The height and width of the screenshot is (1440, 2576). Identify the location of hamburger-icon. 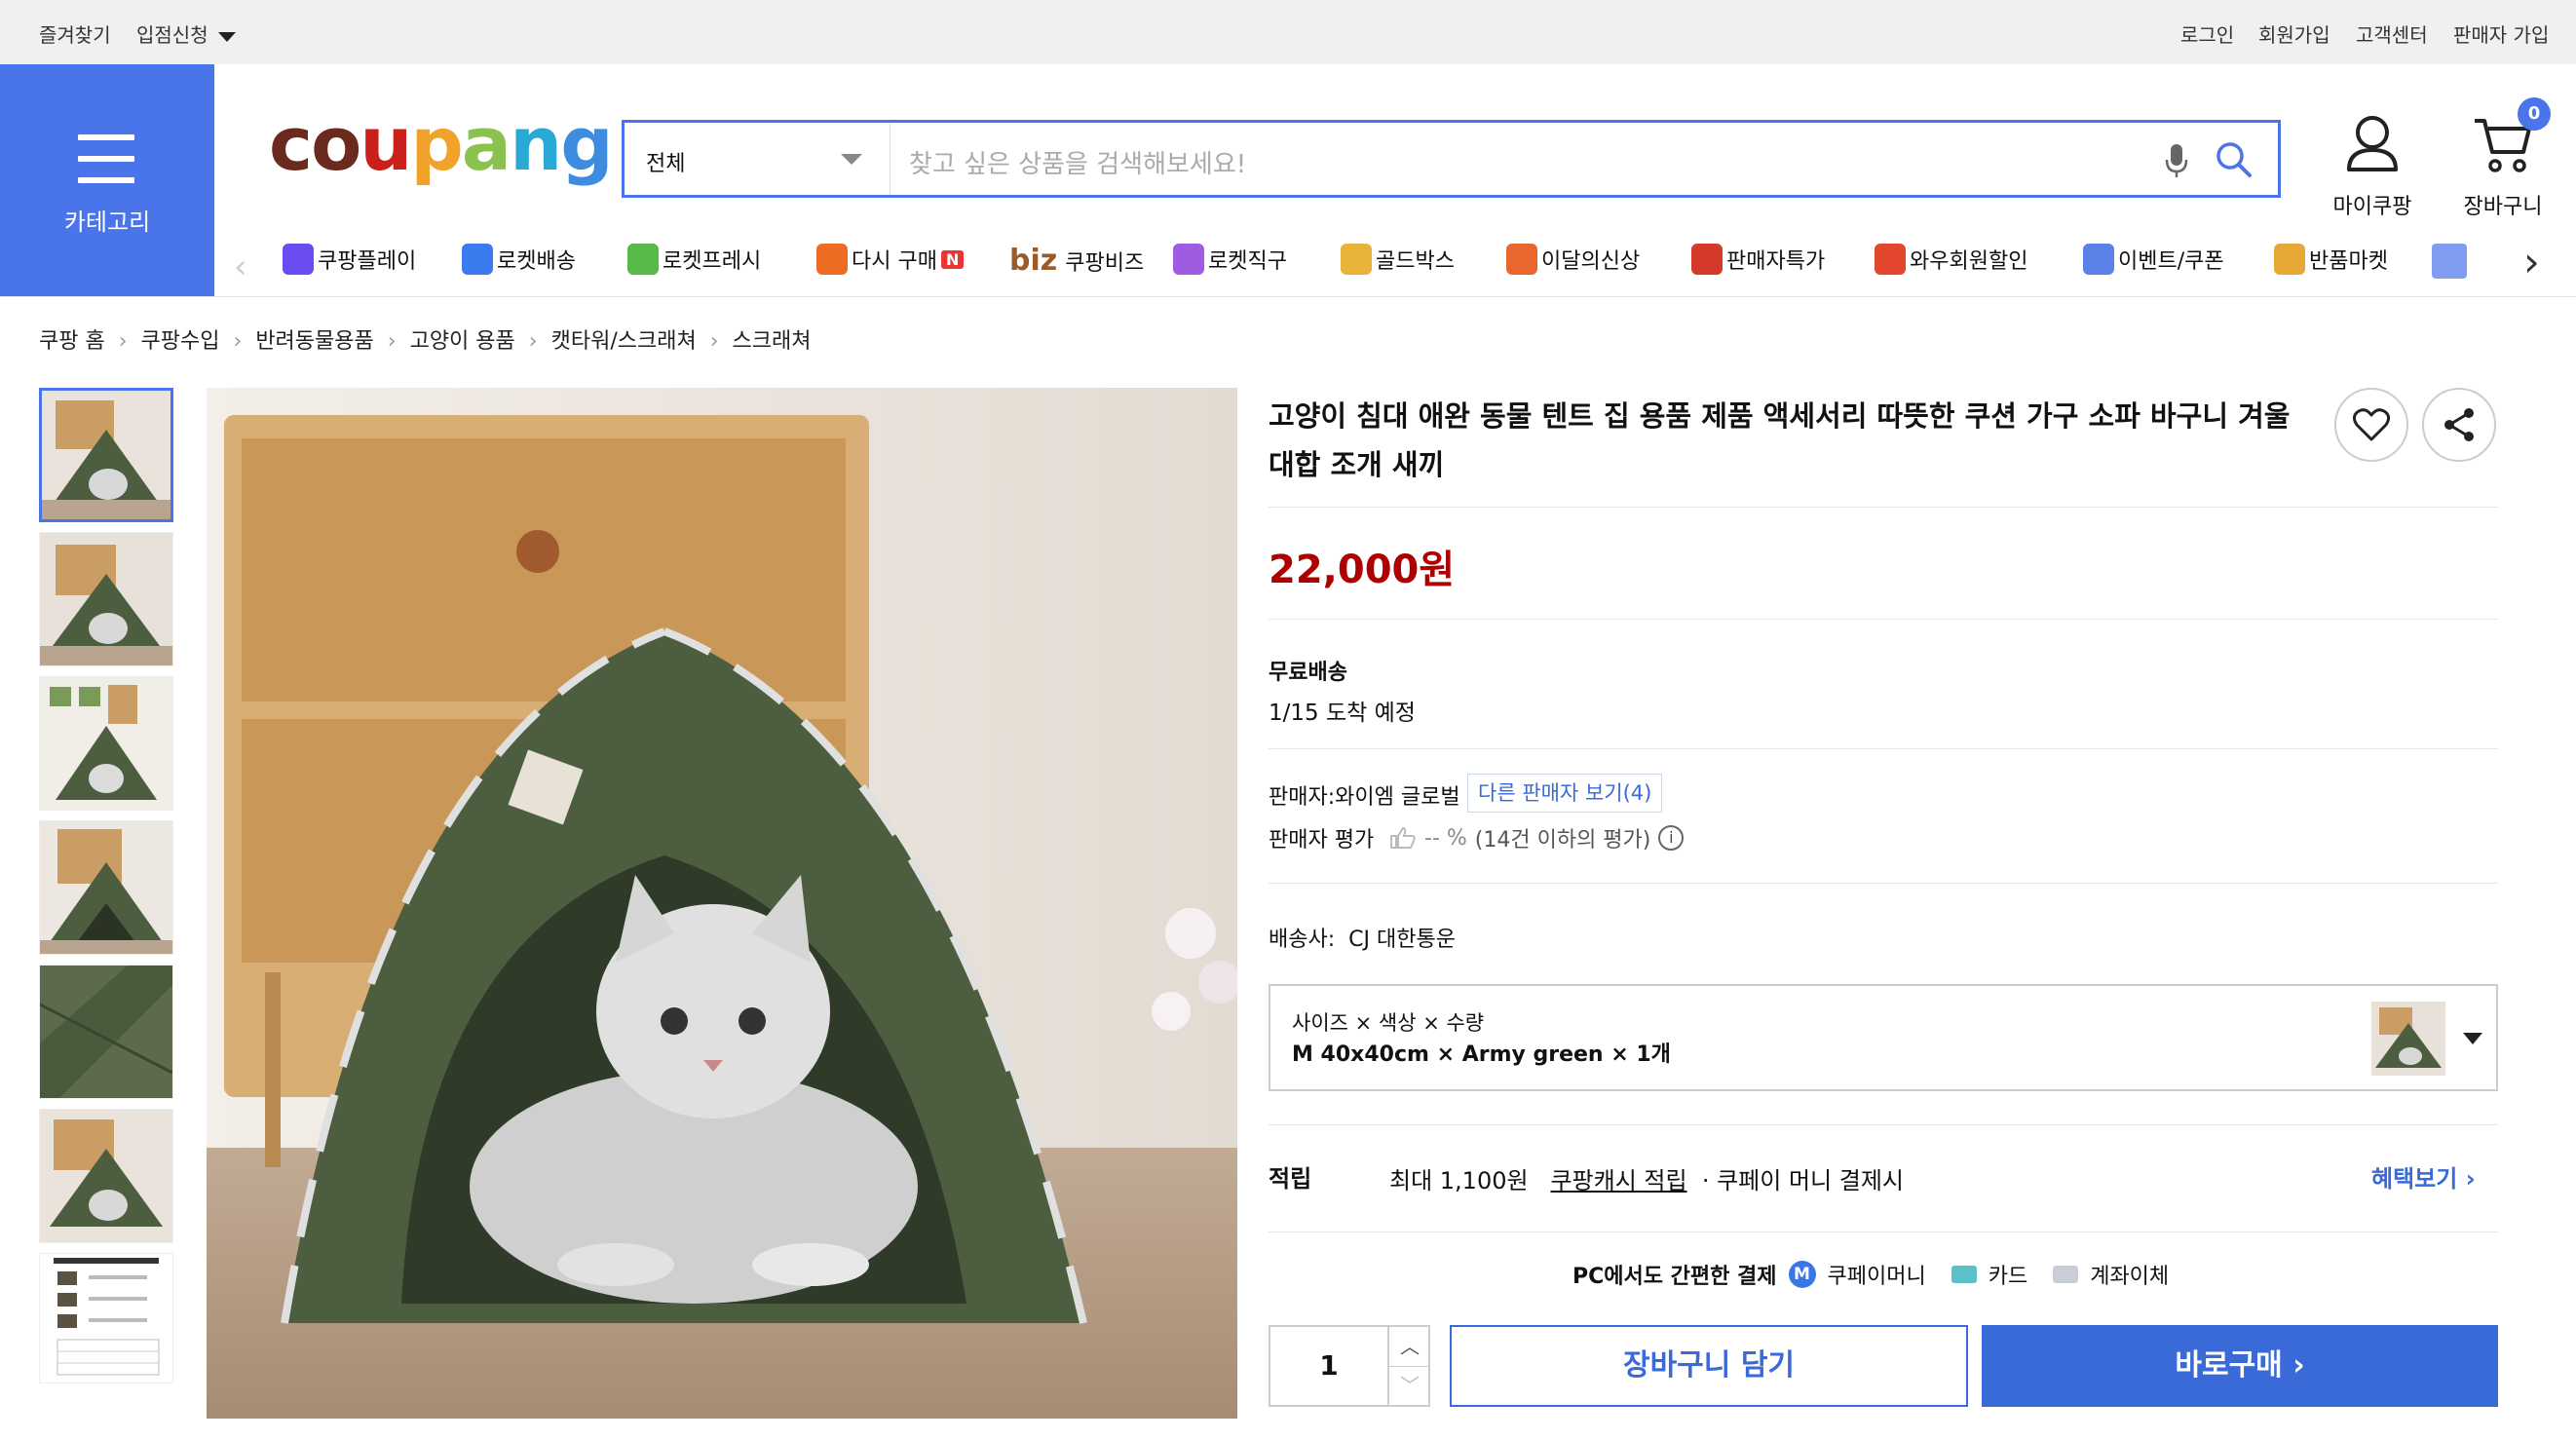
(106, 166).